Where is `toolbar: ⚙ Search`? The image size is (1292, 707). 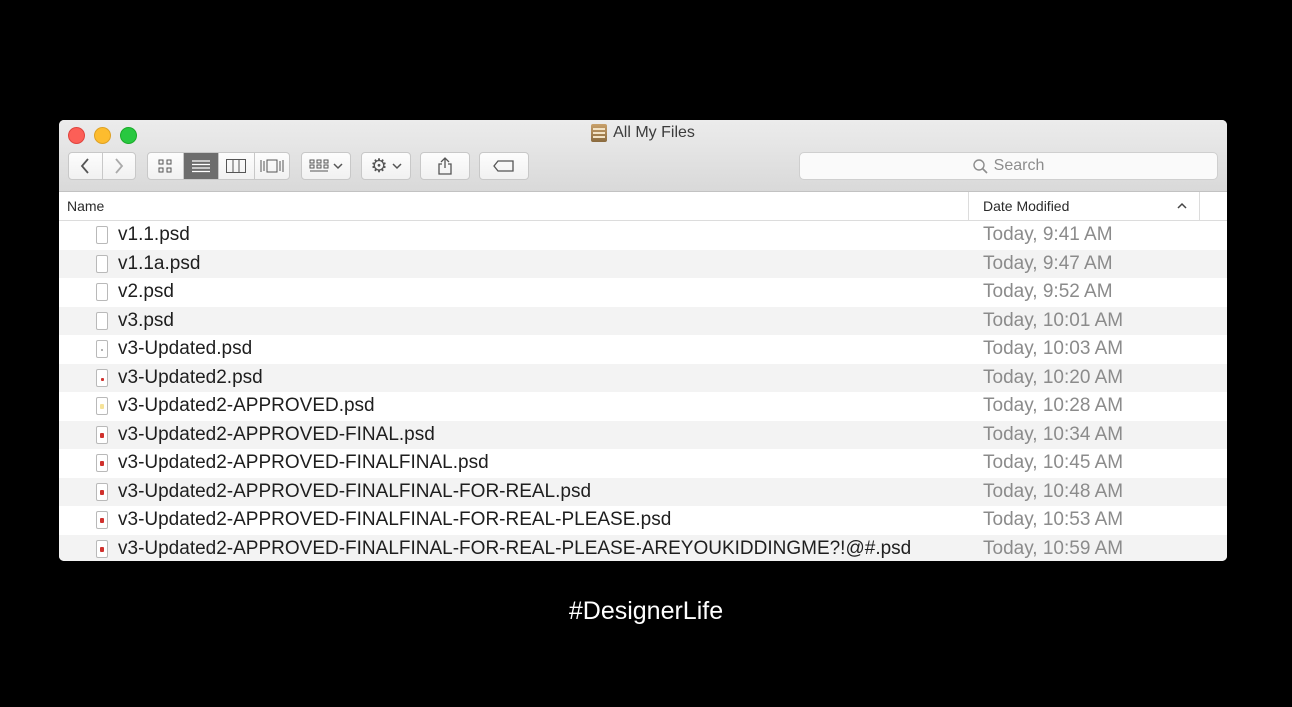 toolbar: ⚙ Search is located at coordinates (643, 167).